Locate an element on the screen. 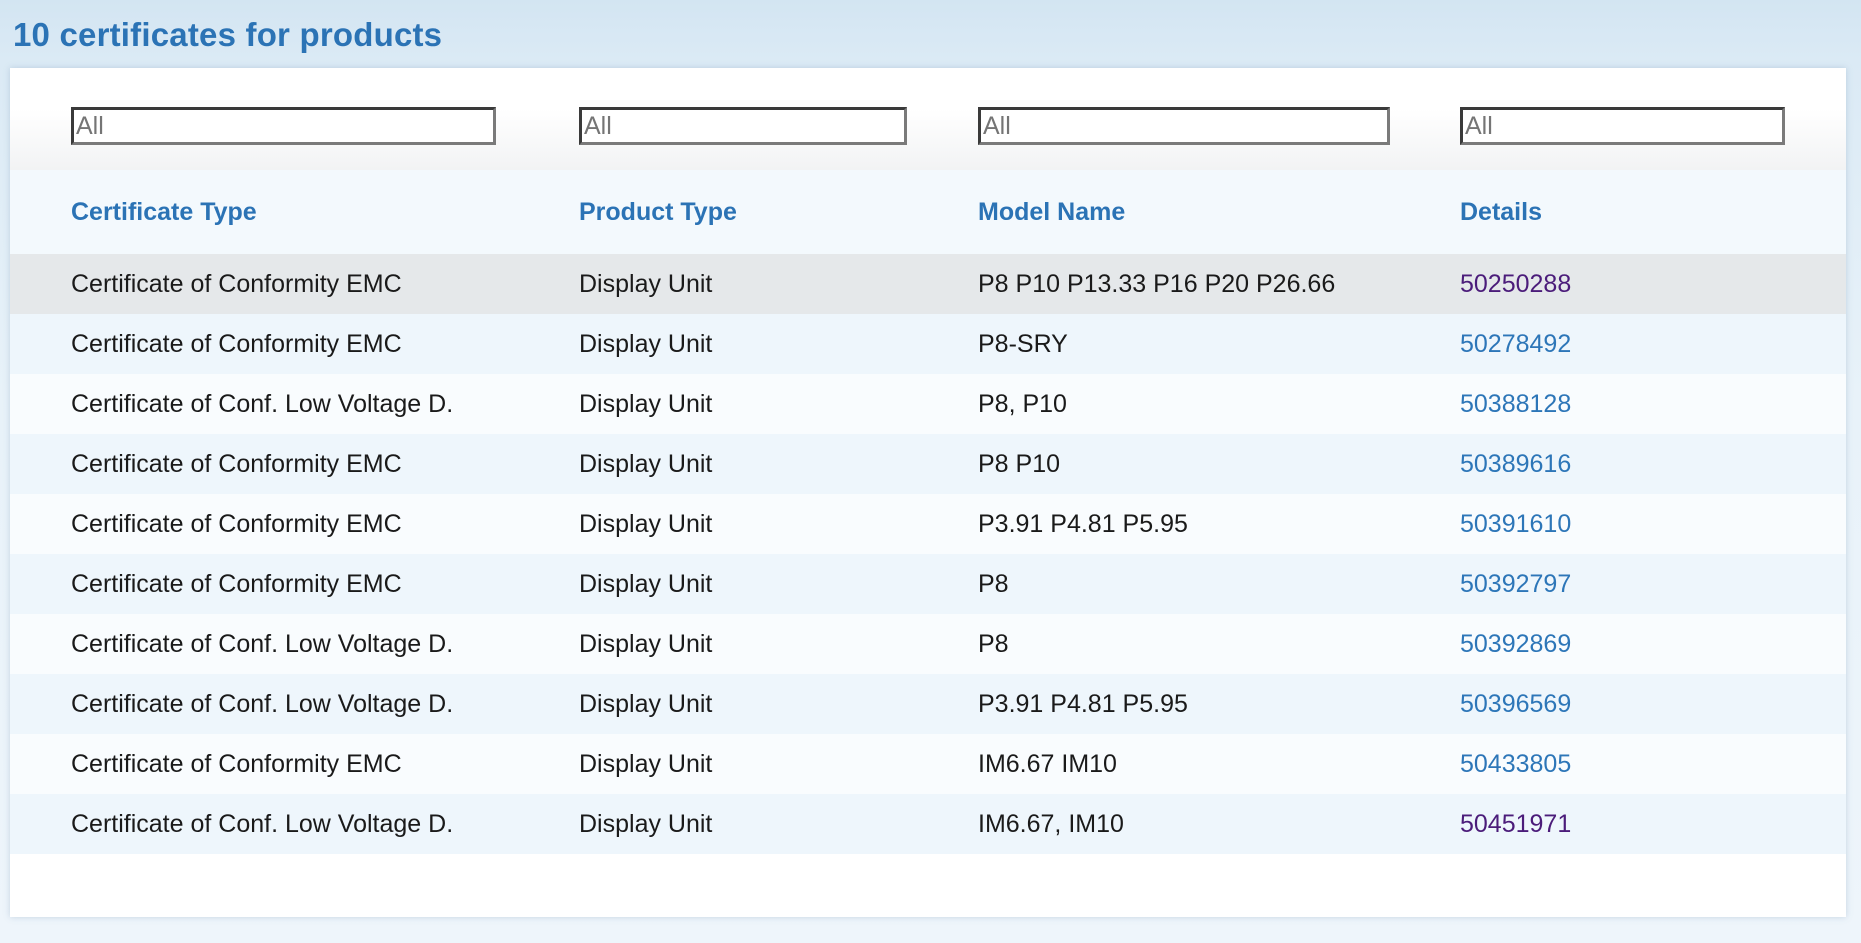 The image size is (1861, 943). cell-model-name: IM6.67 IM10 is located at coordinates (1047, 764).